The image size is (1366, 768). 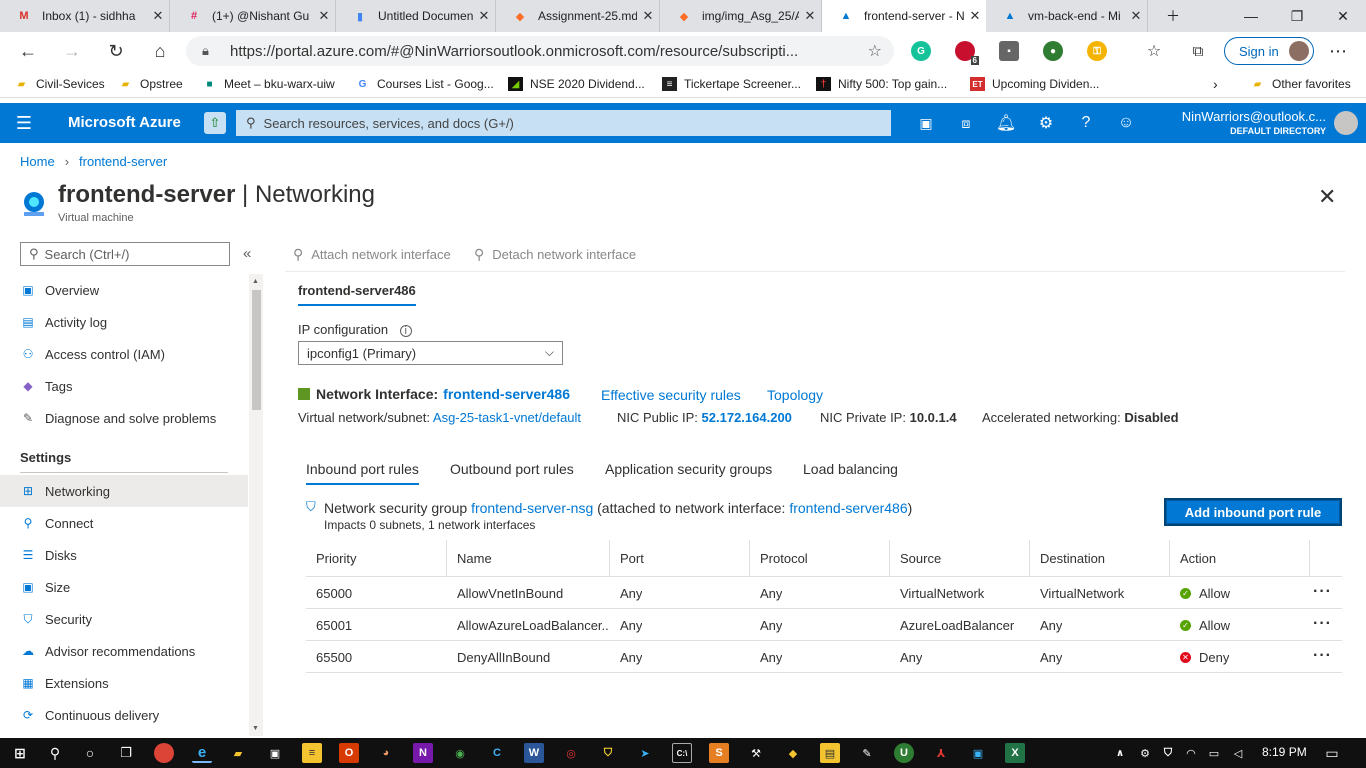 What do you see at coordinates (1343, 16) in the screenshot?
I see `window-close-button: ✕` at bounding box center [1343, 16].